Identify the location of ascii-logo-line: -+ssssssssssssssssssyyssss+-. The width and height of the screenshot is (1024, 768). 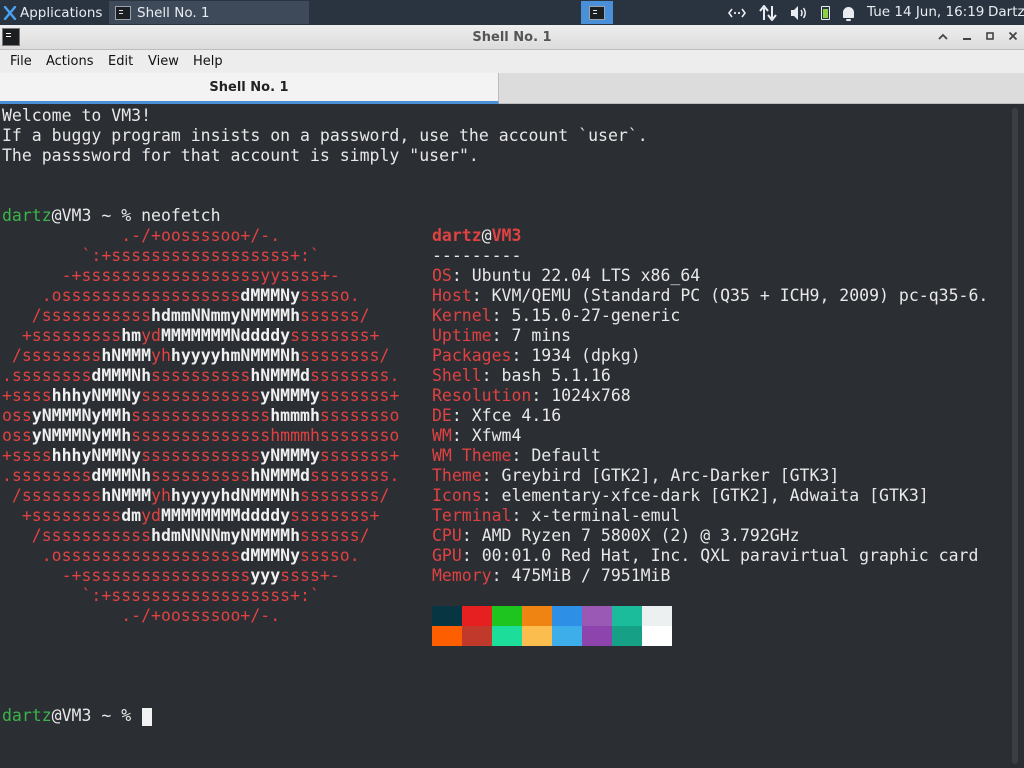
(171, 276).